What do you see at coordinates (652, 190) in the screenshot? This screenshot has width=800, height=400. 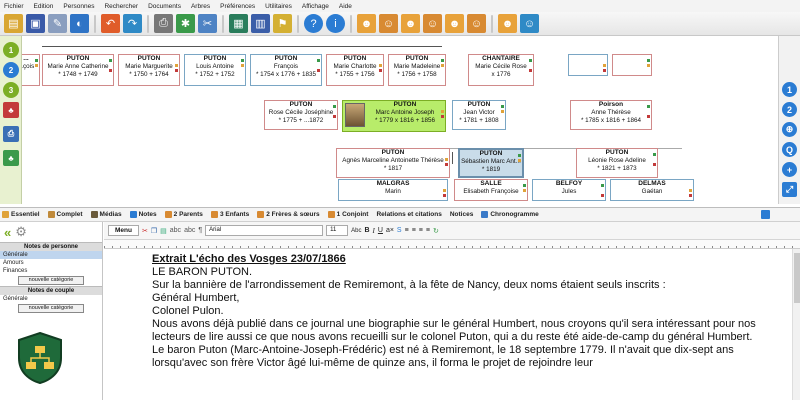 I see `person-card: DELMAS Gaétan` at bounding box center [652, 190].